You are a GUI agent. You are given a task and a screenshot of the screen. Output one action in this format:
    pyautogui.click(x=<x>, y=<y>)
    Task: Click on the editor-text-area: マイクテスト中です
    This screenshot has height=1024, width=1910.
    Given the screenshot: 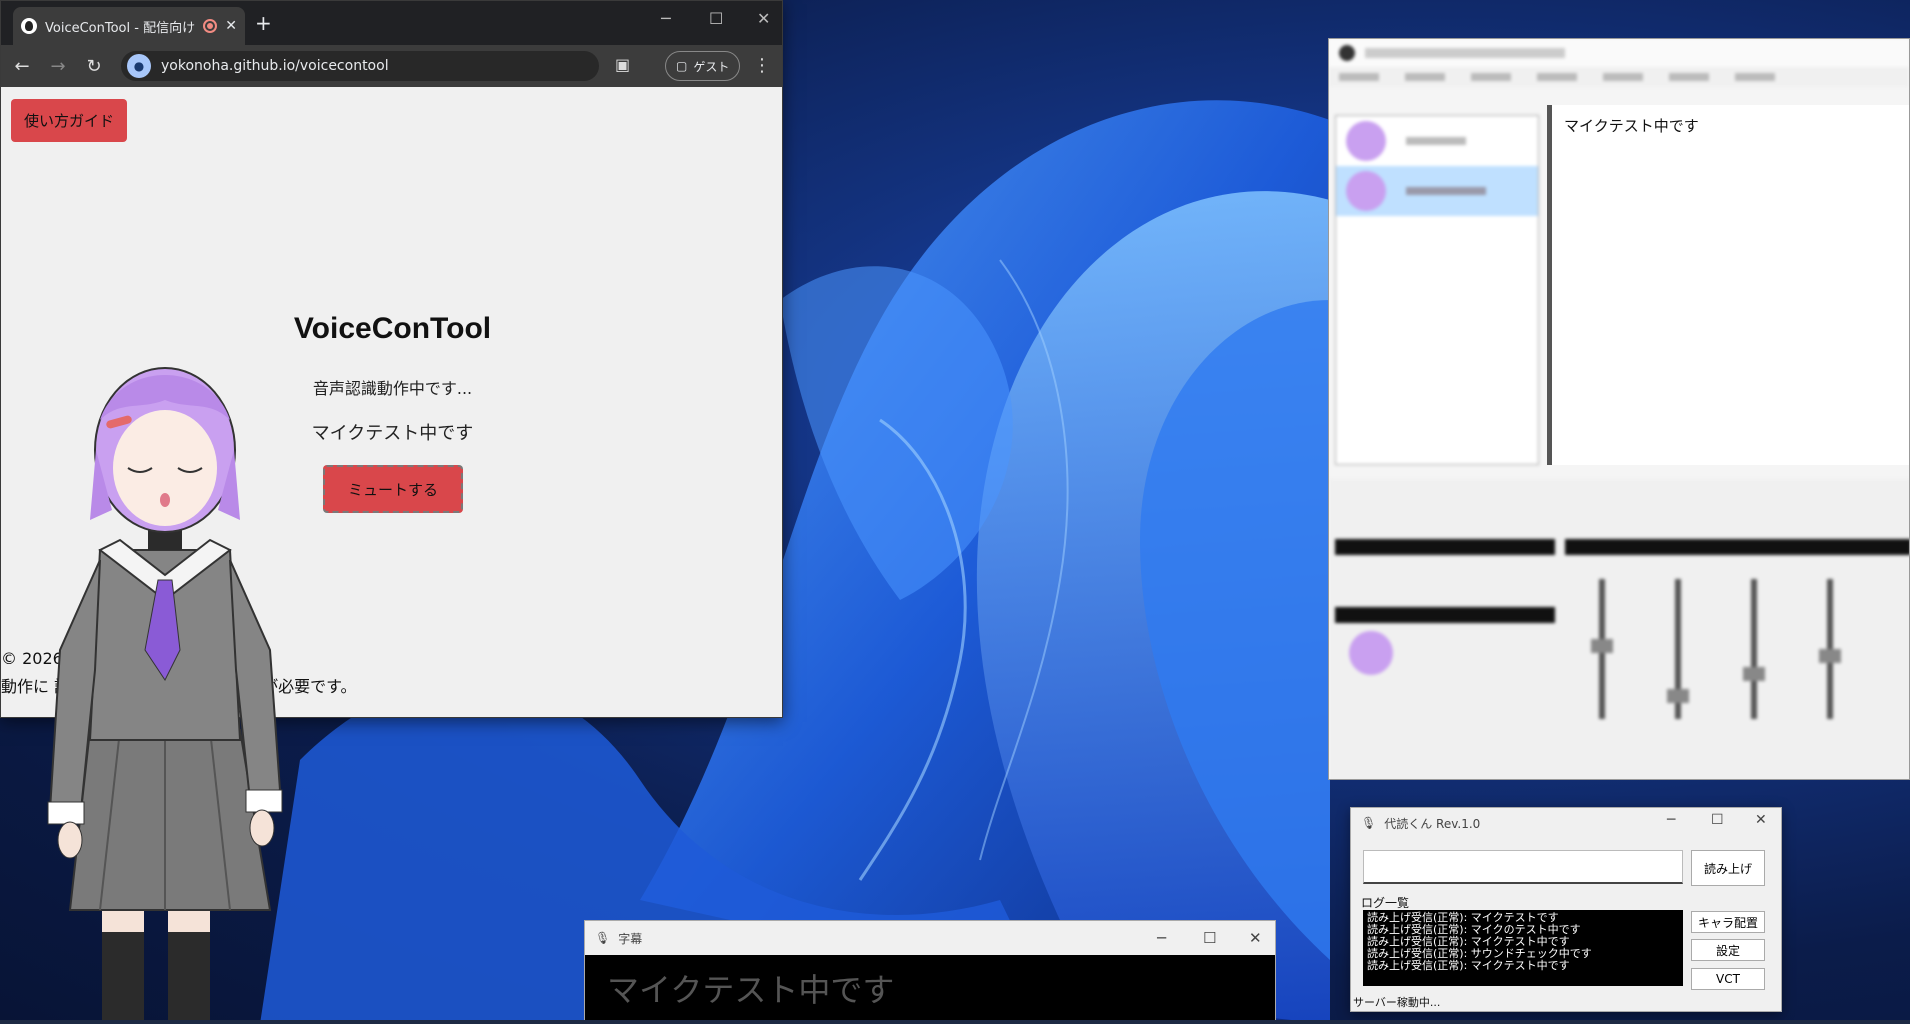 What is the action you would take?
    pyautogui.click(x=1728, y=285)
    